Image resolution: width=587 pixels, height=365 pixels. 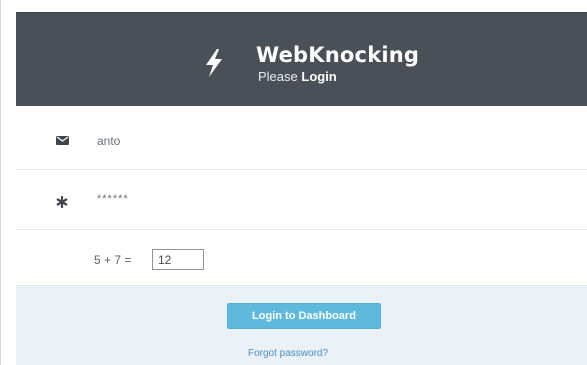 I want to click on username-field: anto, so click(x=108, y=141).